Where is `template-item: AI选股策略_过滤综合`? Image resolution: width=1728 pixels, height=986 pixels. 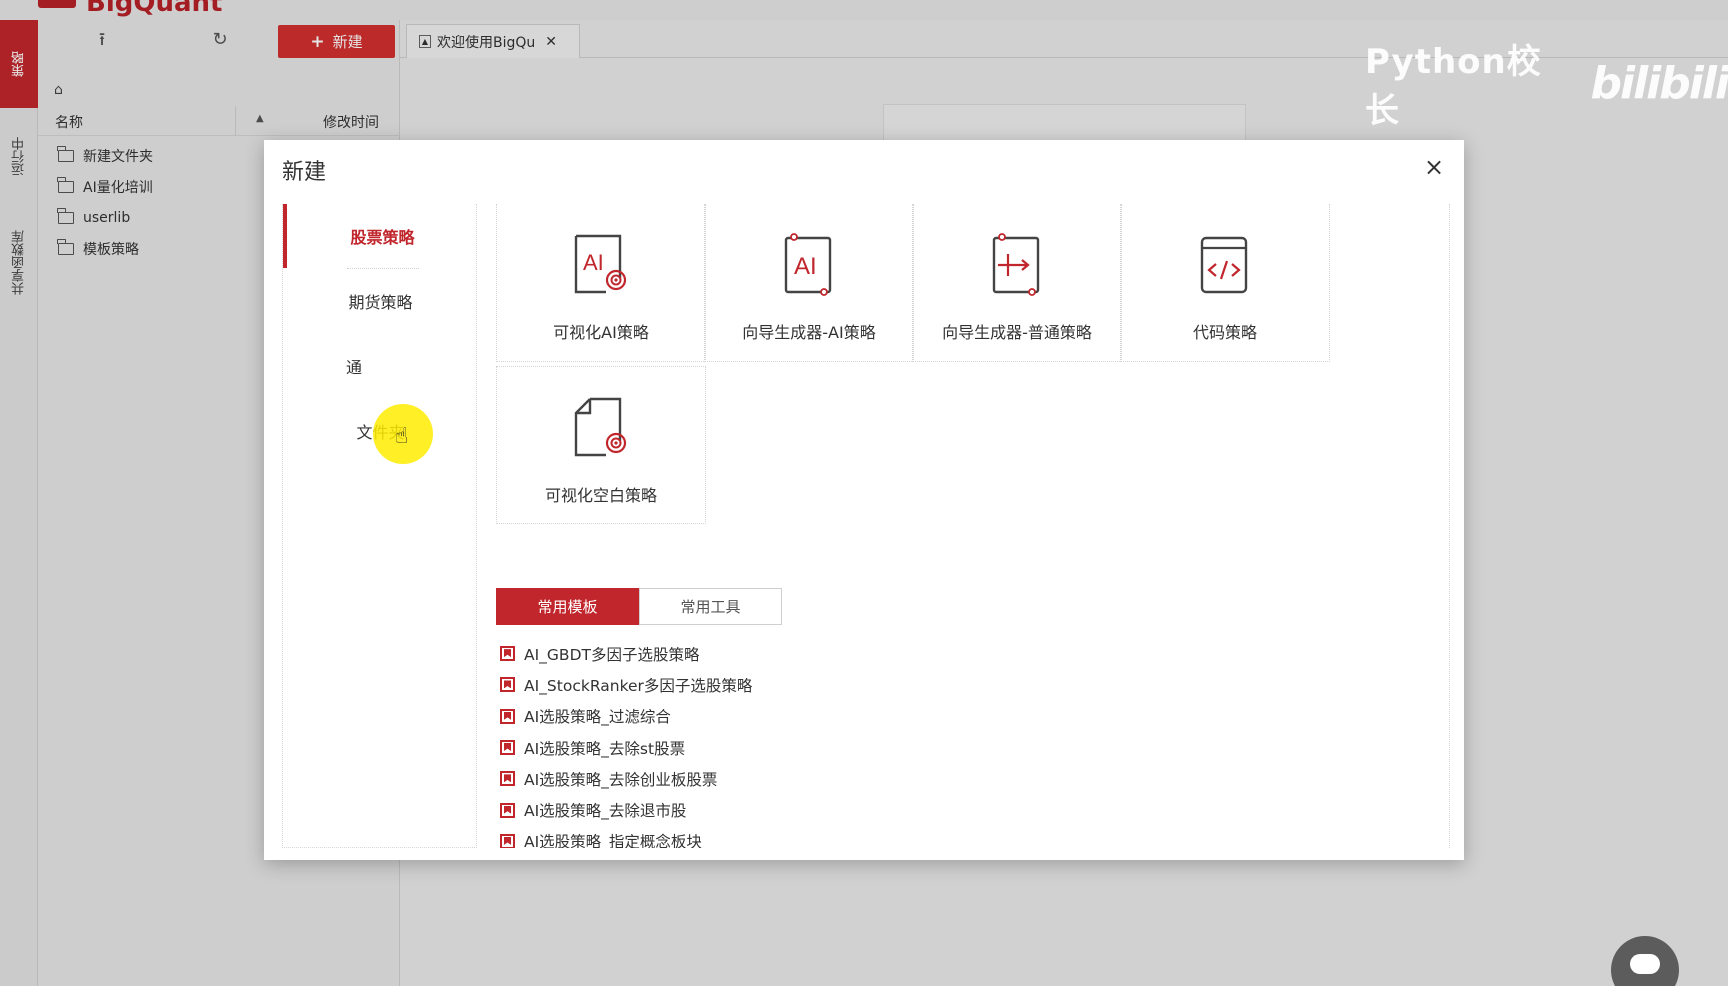 template-item: AI选股策略_过滤综合 is located at coordinates (796, 716).